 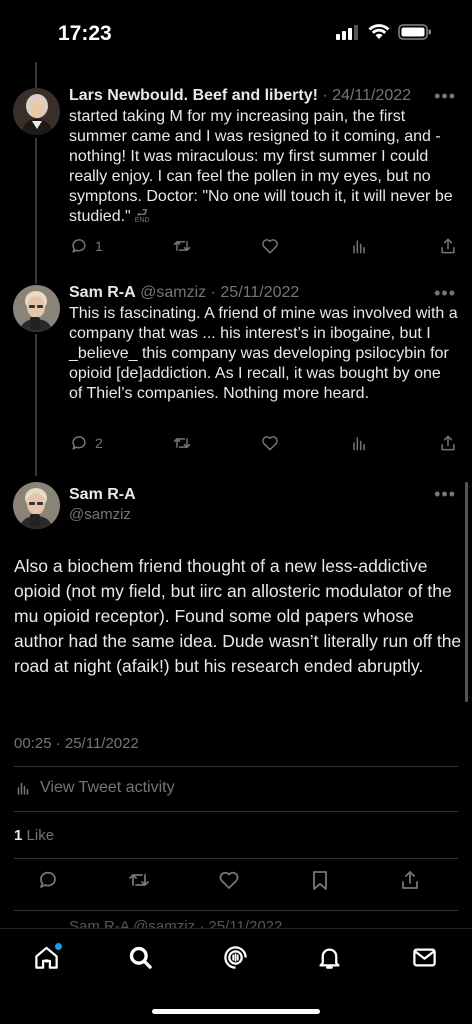 I want to click on tweet-date: 25/11/2022, so click(x=259, y=292).